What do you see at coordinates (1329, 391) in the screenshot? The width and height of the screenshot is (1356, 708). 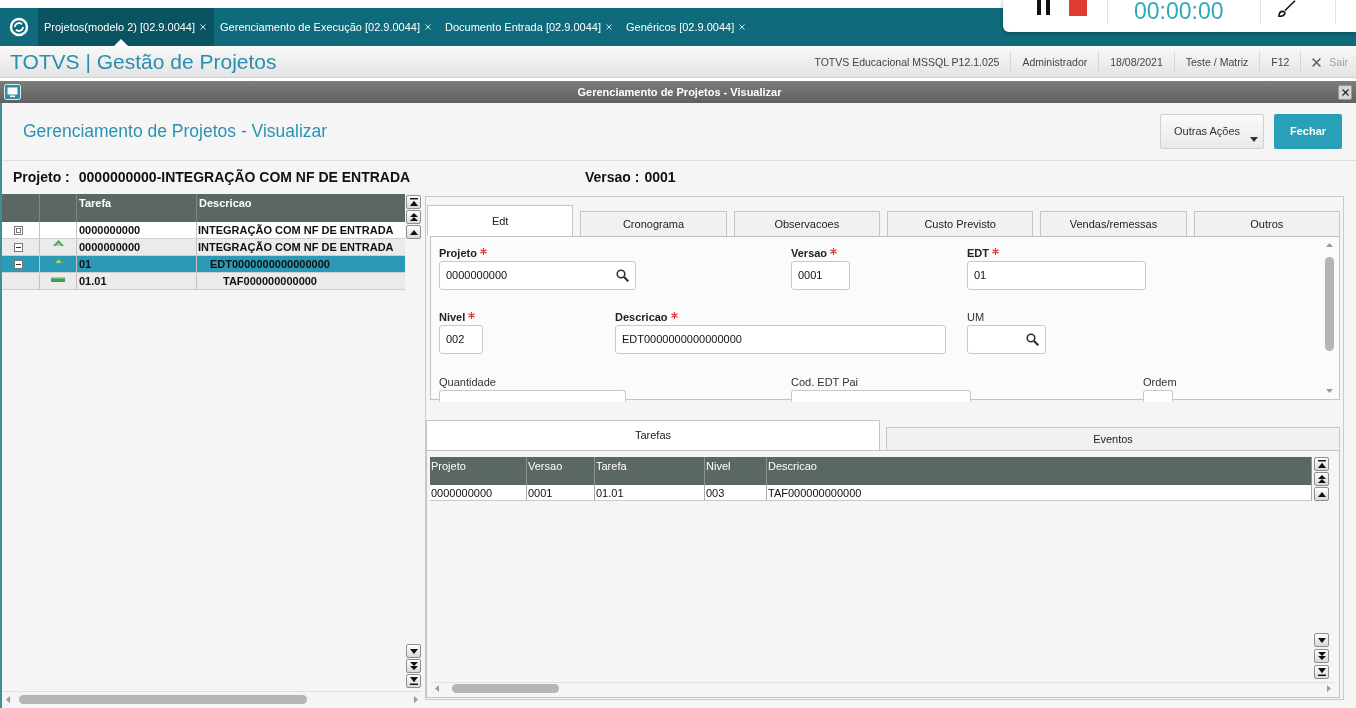 I see `down-arrow-icon` at bounding box center [1329, 391].